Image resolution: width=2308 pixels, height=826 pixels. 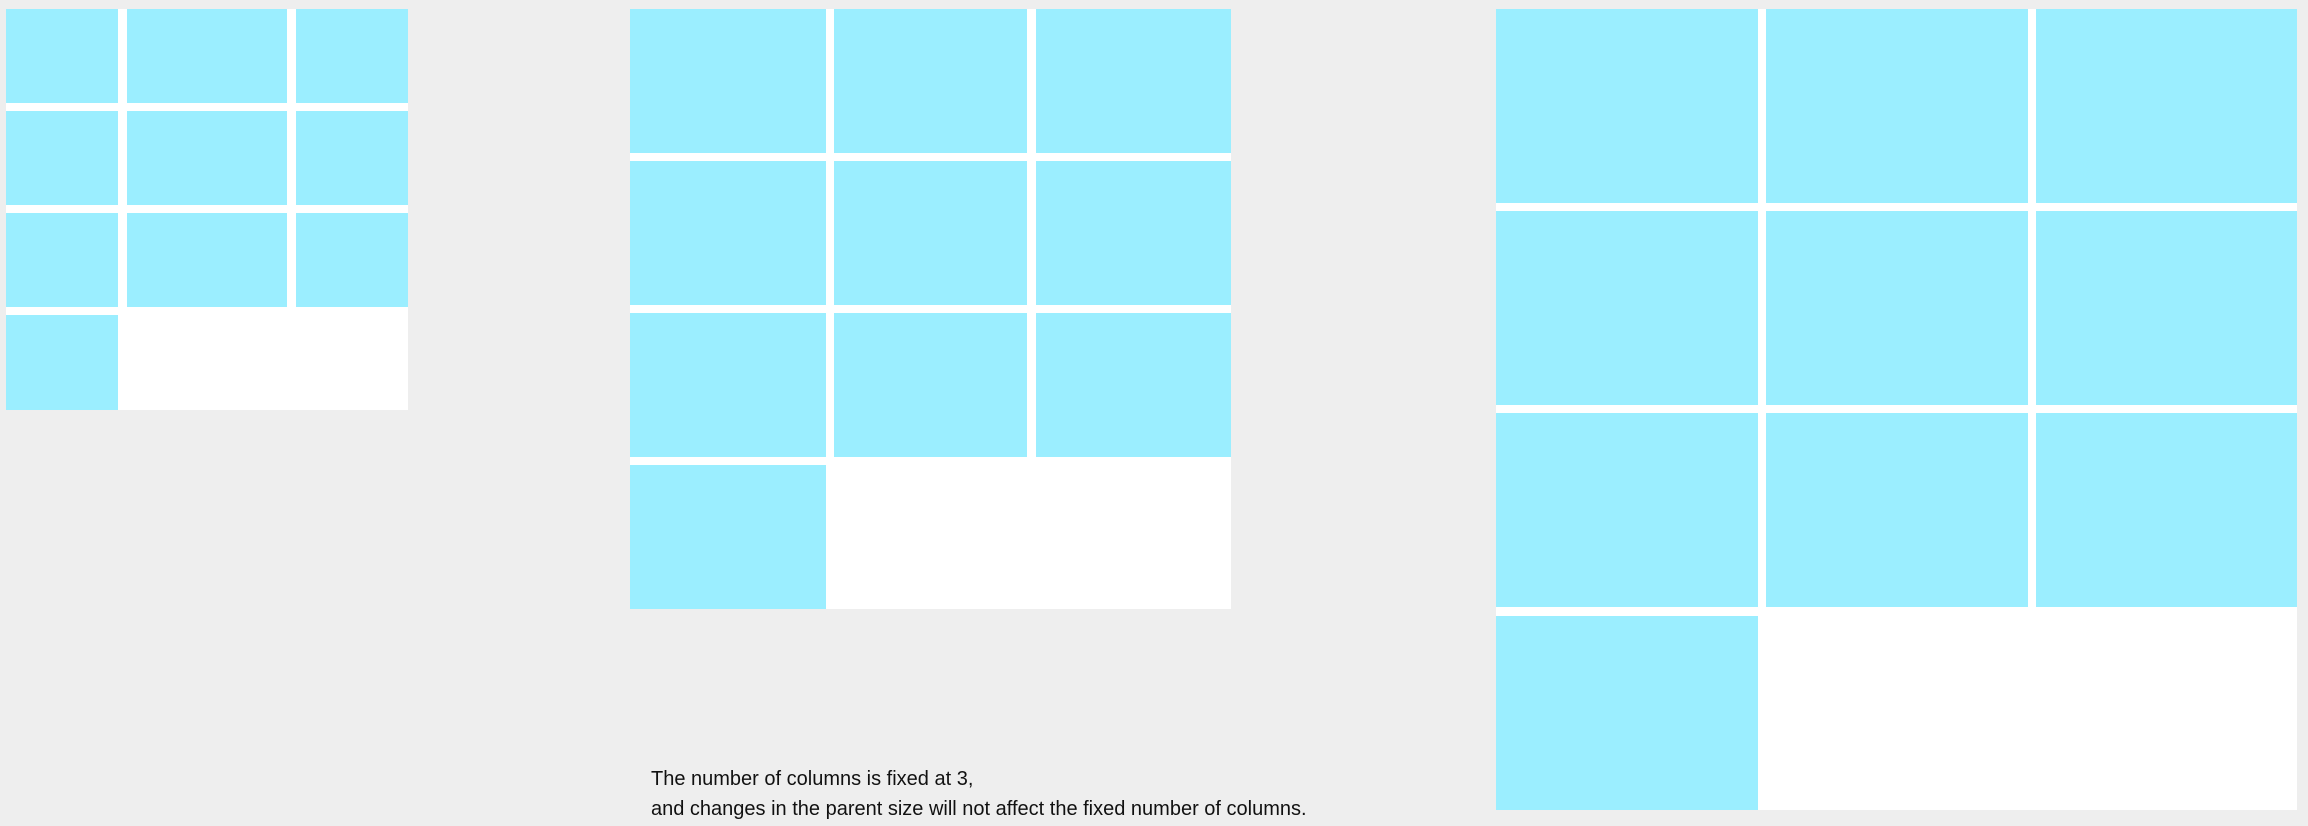 I want to click on grid-container-small, so click(x=207, y=209).